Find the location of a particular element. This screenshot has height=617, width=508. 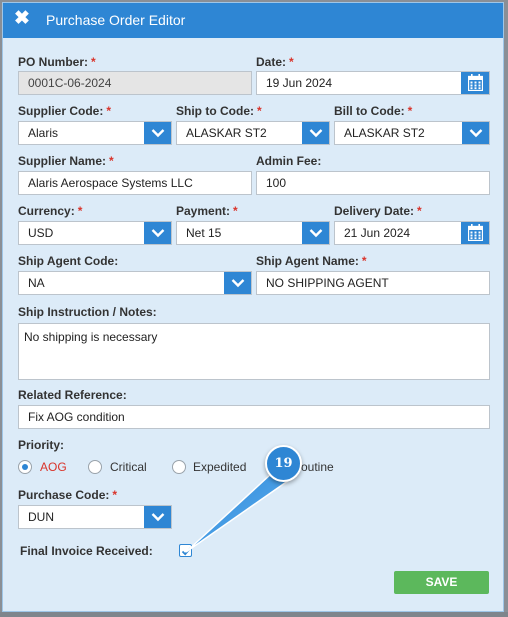

bill-to-code-select: ALASKAR ST2 is located at coordinates (412, 133).